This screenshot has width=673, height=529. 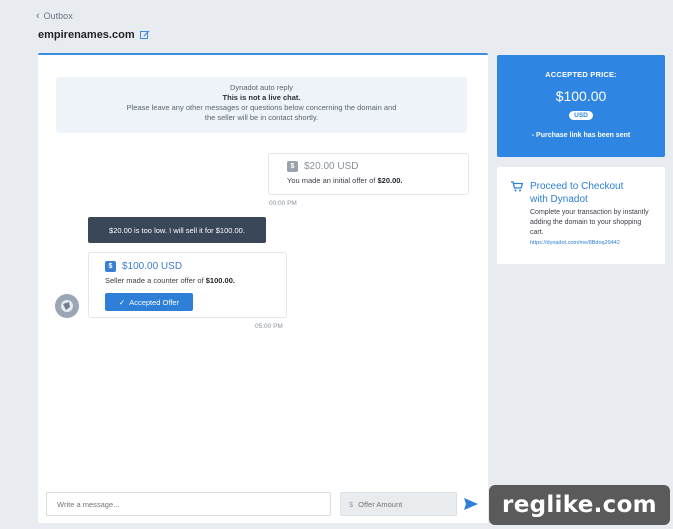 What do you see at coordinates (122, 302) in the screenshot?
I see `check-icon: ✓` at bounding box center [122, 302].